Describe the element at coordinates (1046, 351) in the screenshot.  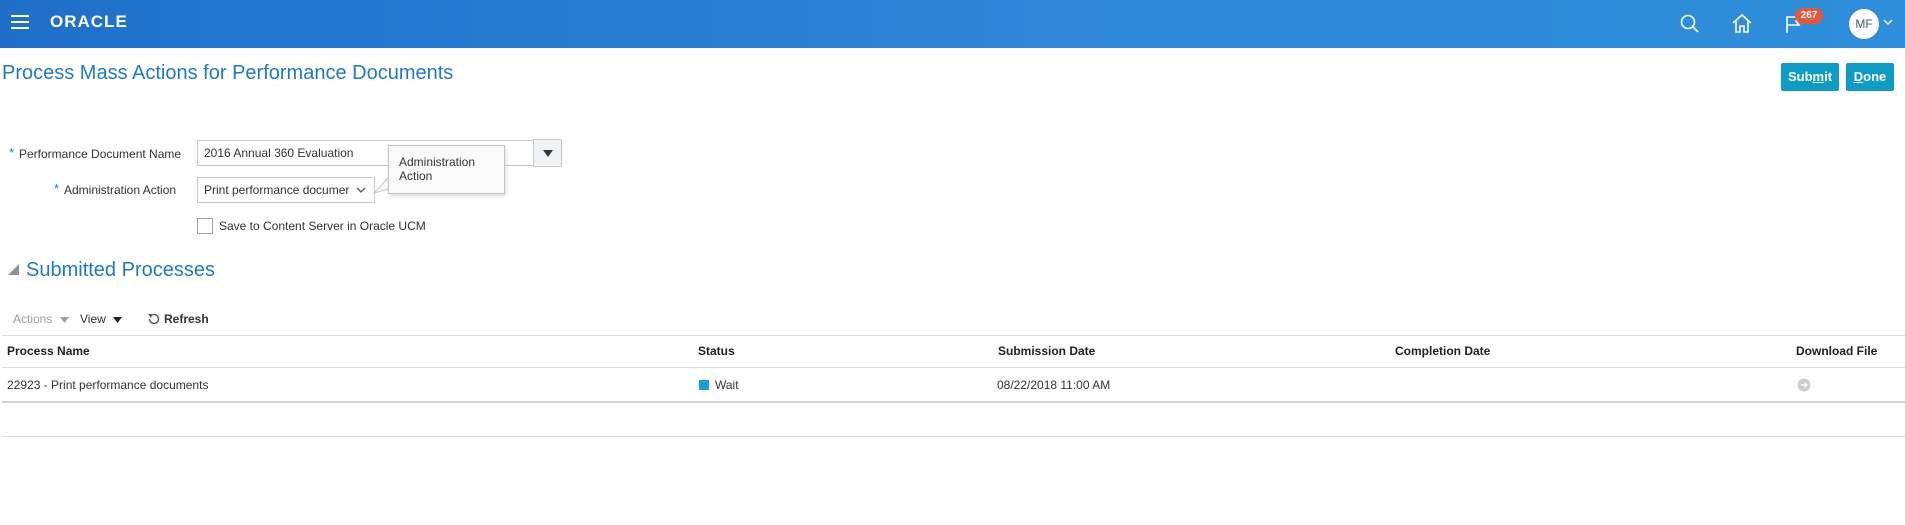
I see `column-header-submission-date: Submission Date` at that location.